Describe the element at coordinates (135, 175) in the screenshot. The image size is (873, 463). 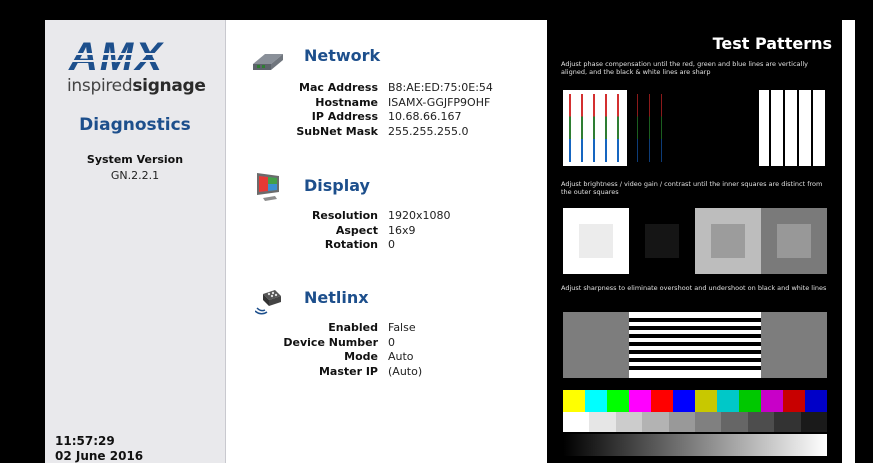
I see `system-version-value: GN.2.2.1` at that location.